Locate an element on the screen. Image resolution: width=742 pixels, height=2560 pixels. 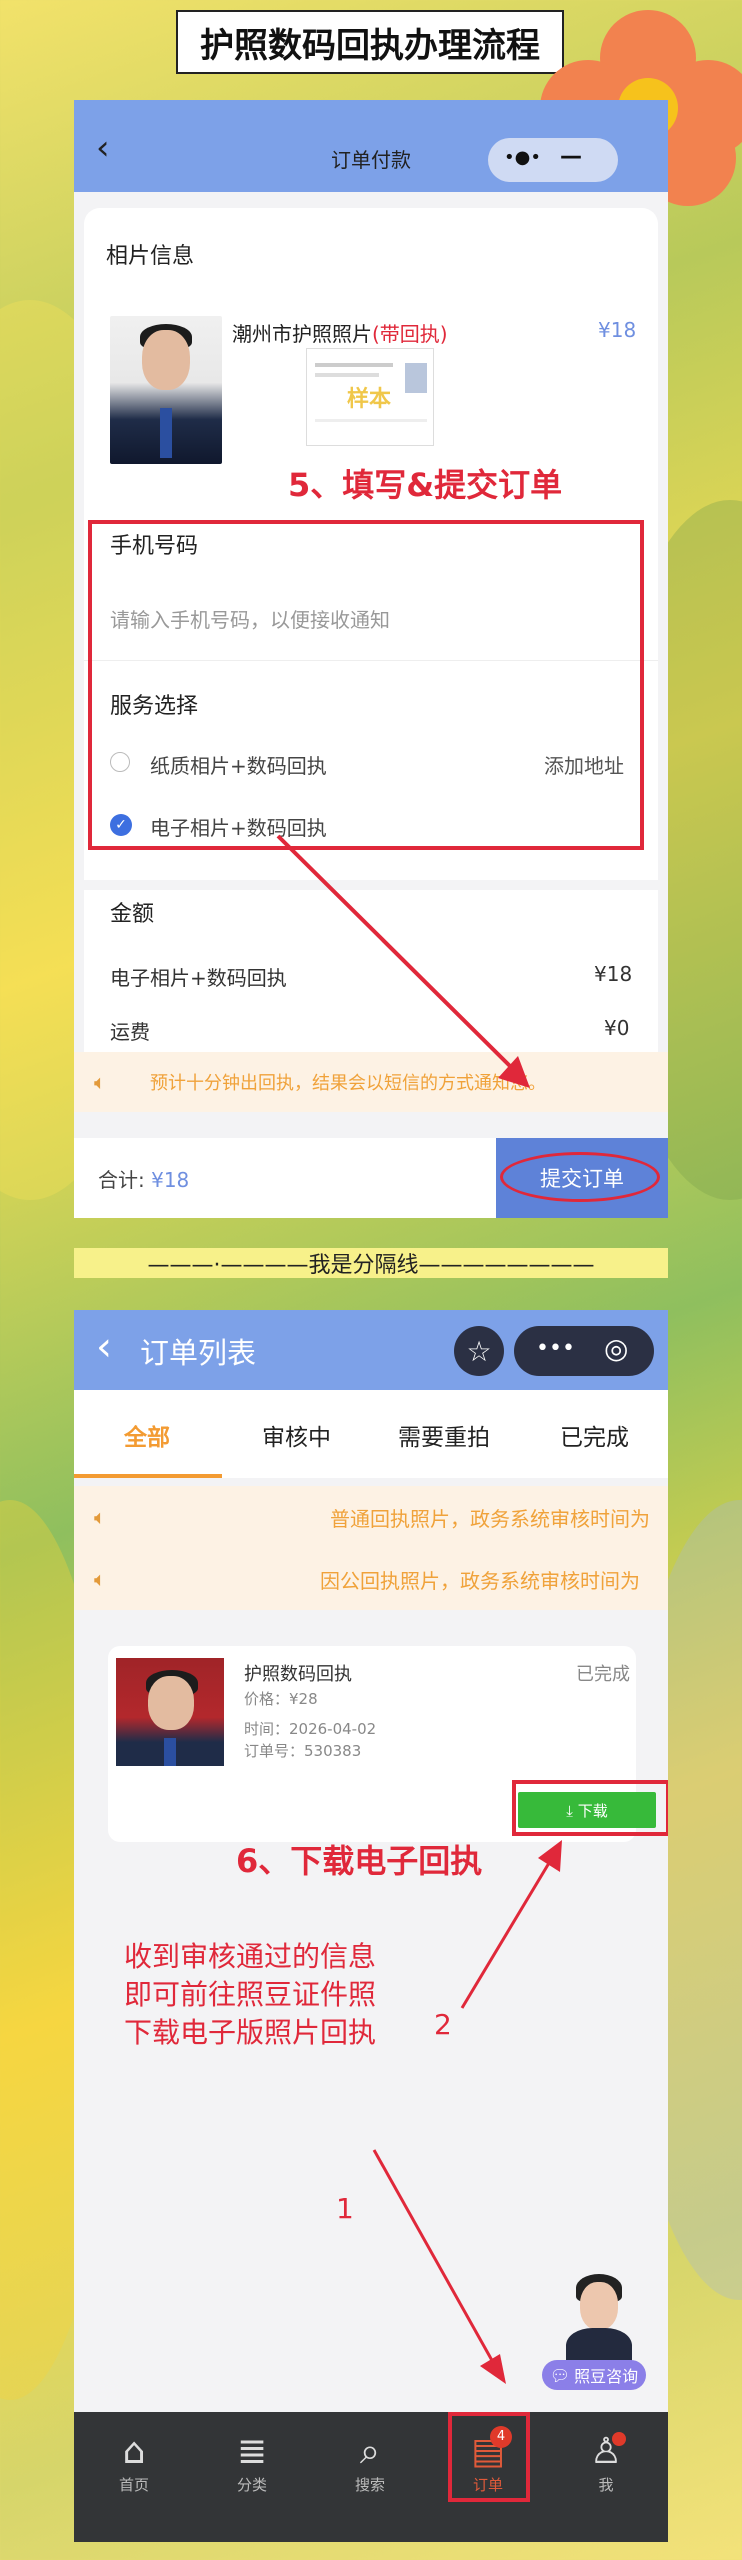
annotation-arrows is located at coordinates (467, 2112).